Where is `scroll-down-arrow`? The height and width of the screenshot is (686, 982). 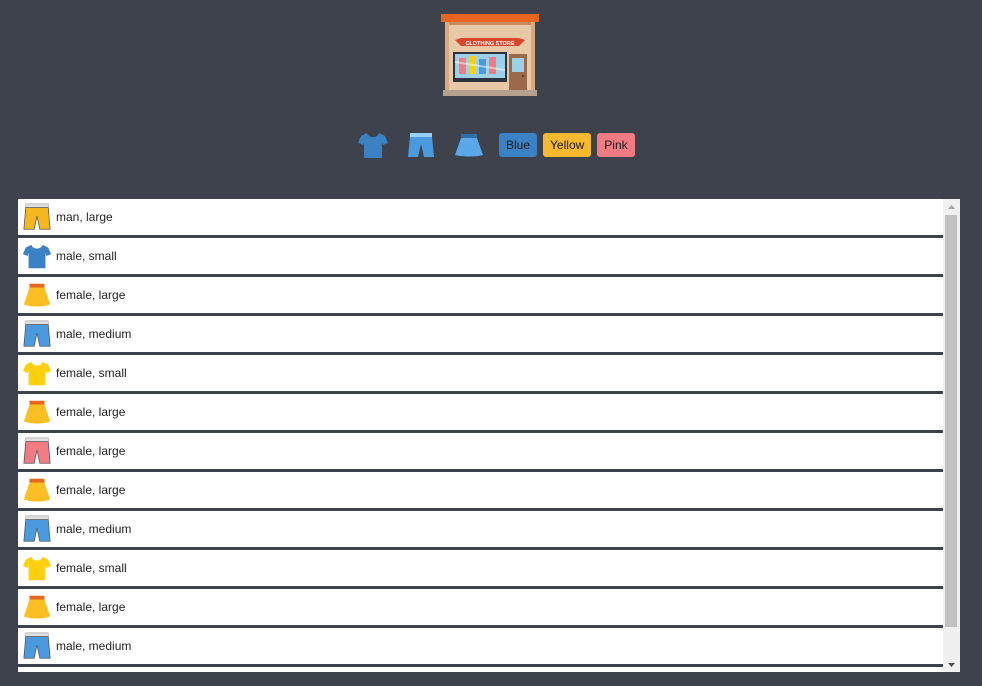 scroll-down-arrow is located at coordinates (951, 664).